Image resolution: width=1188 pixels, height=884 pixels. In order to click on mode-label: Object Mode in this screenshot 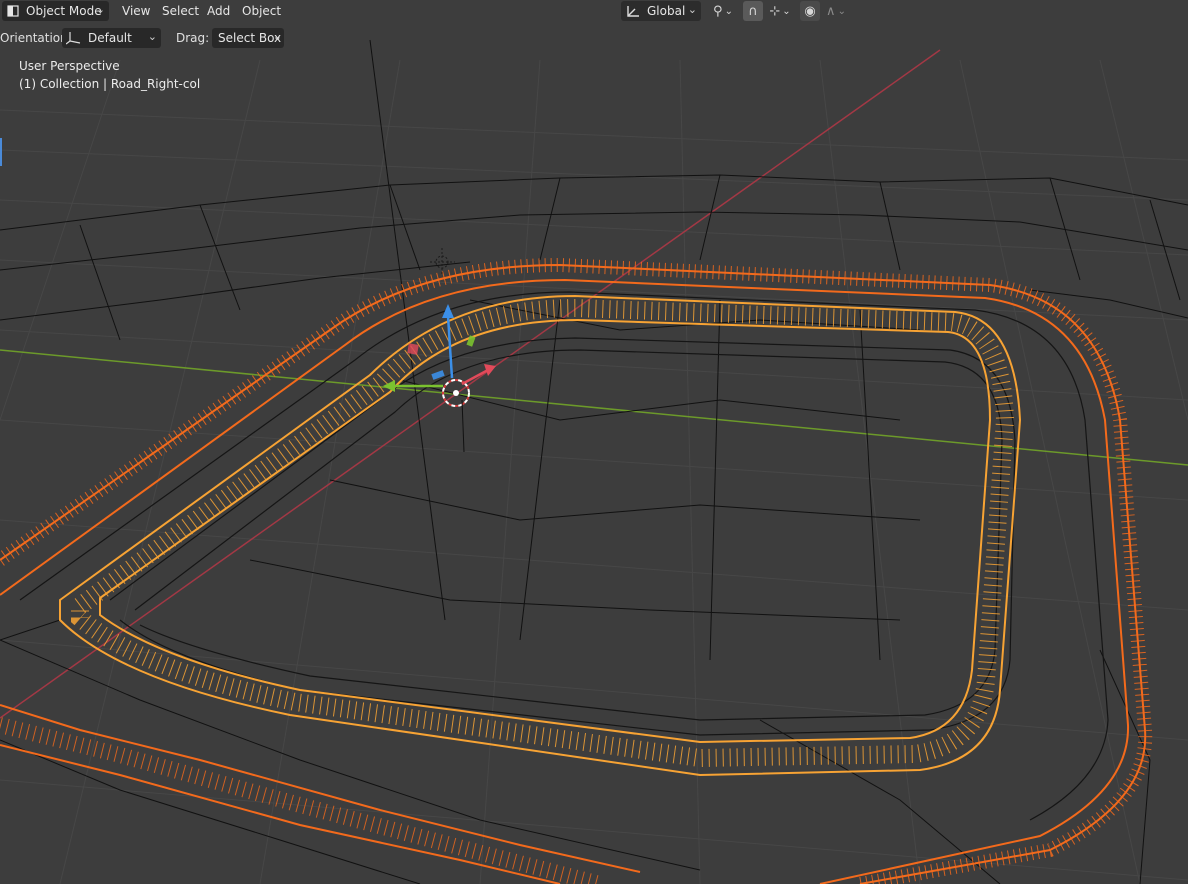, I will do `click(64, 11)`.